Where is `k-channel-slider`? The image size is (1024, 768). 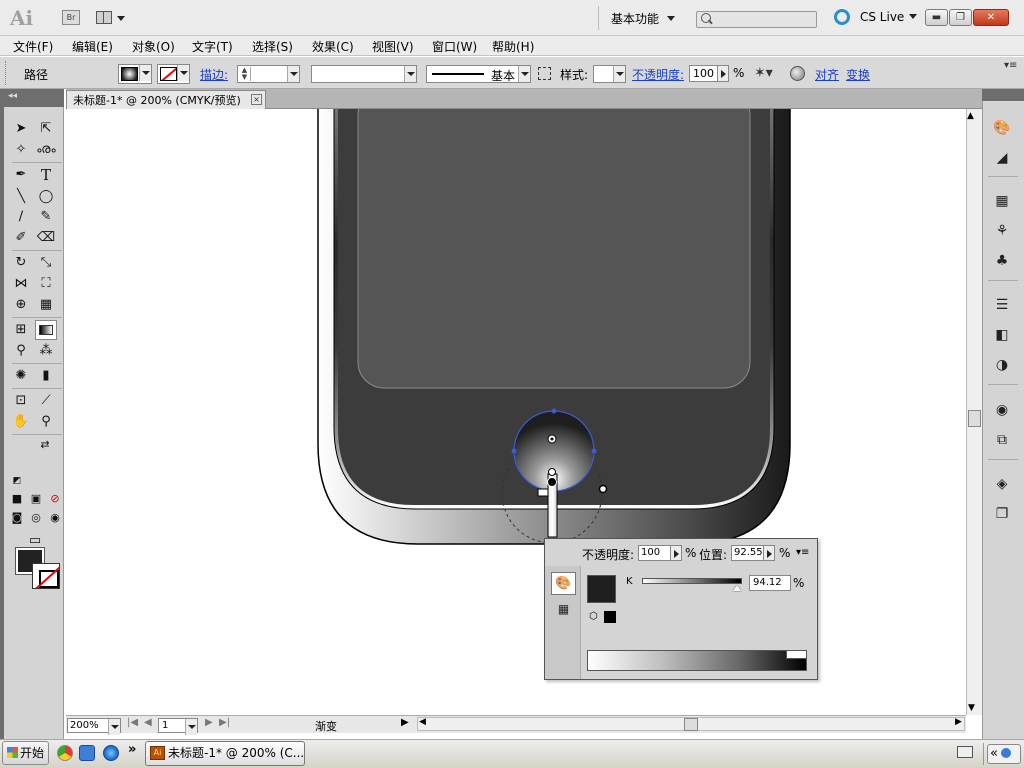
k-channel-slider is located at coordinates (692, 581).